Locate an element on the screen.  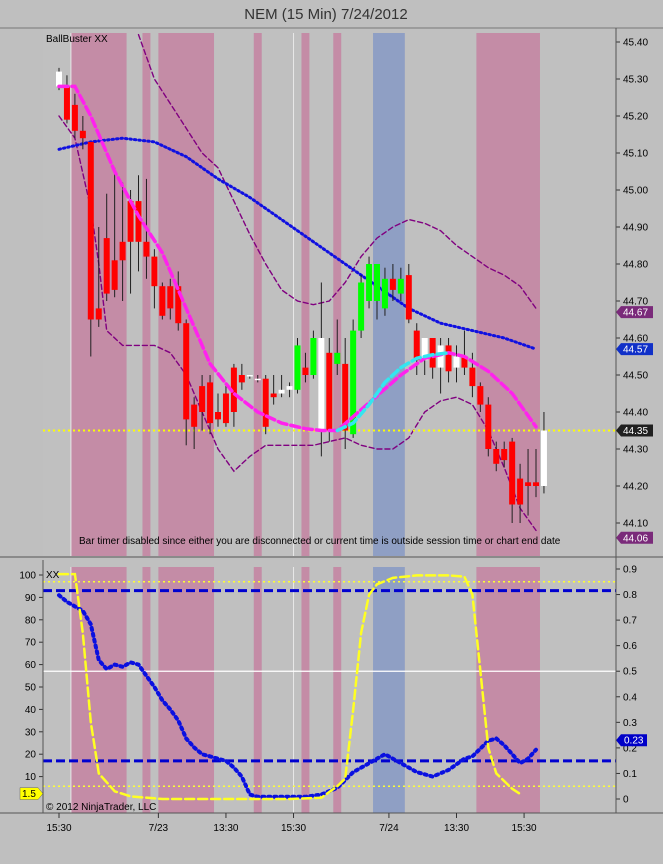
chart-title: NEM (15 Min) 7/24/2012 is located at coordinates (325, 14).